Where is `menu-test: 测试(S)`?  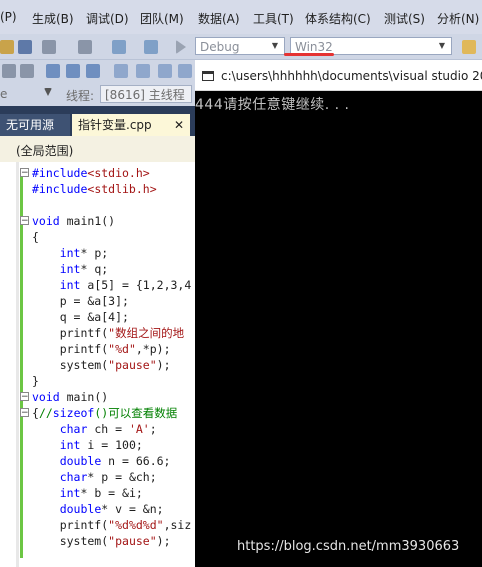 menu-test: 测试(S) is located at coordinates (404, 18).